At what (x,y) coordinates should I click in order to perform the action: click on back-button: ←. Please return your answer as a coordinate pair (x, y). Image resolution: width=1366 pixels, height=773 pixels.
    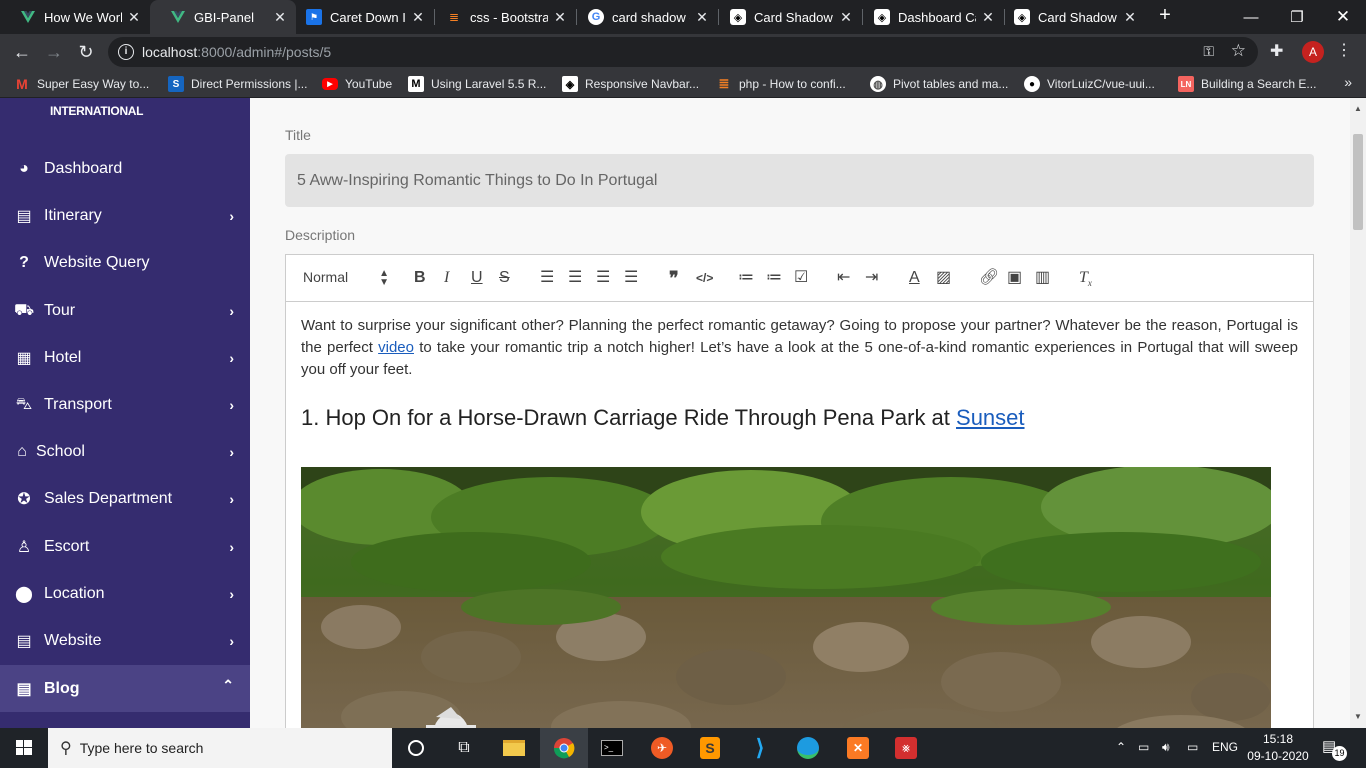
    Looking at the image, I should click on (22, 52).